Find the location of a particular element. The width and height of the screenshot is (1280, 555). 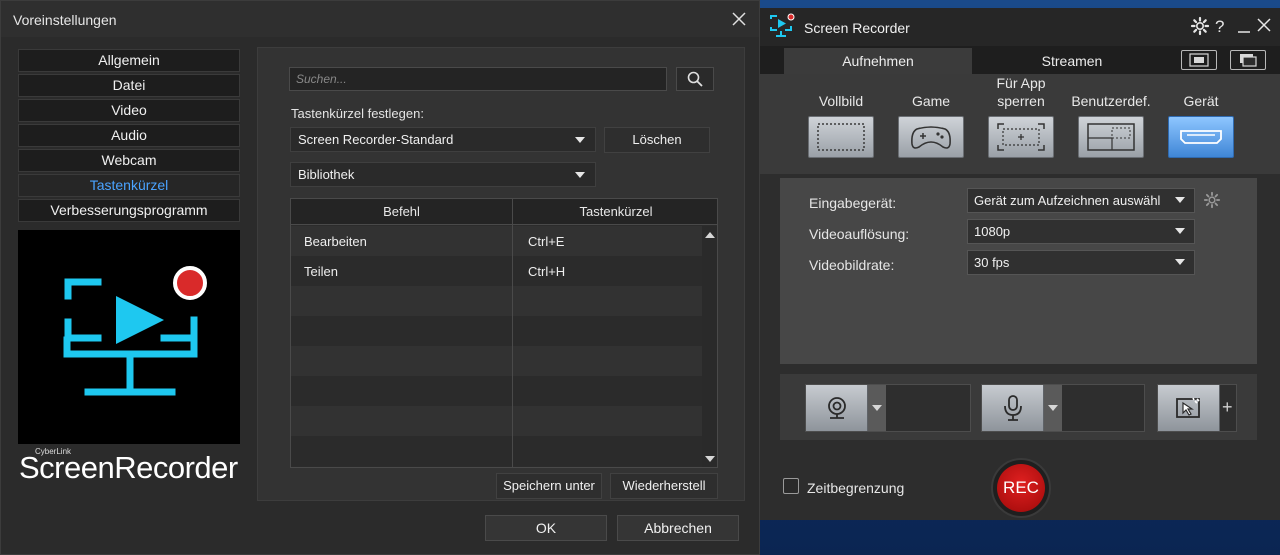

device-settings-gear-icon is located at coordinates (1212, 201).